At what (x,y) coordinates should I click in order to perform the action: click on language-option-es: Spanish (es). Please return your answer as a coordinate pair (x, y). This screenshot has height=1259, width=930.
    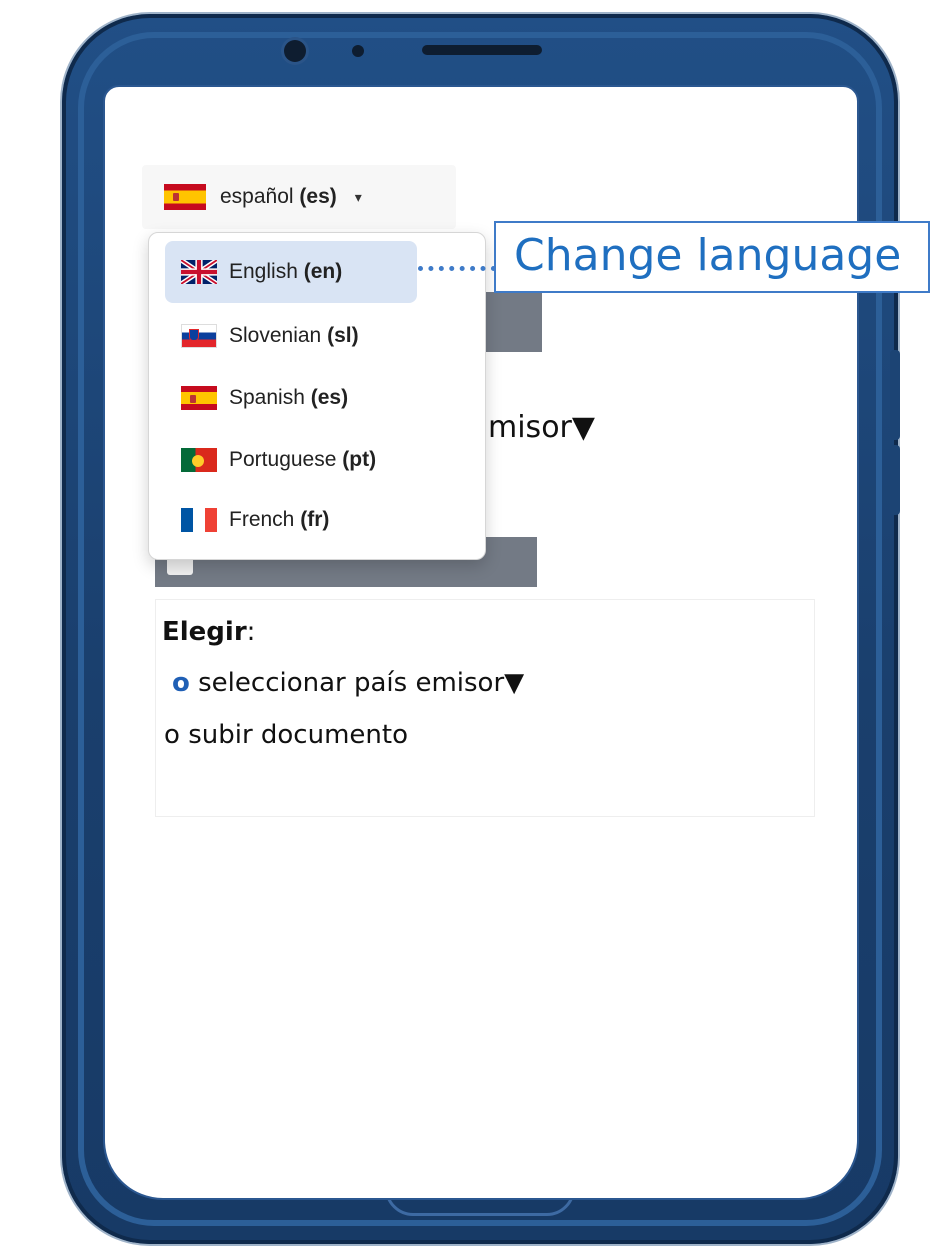
    Looking at the image, I should click on (291, 398).